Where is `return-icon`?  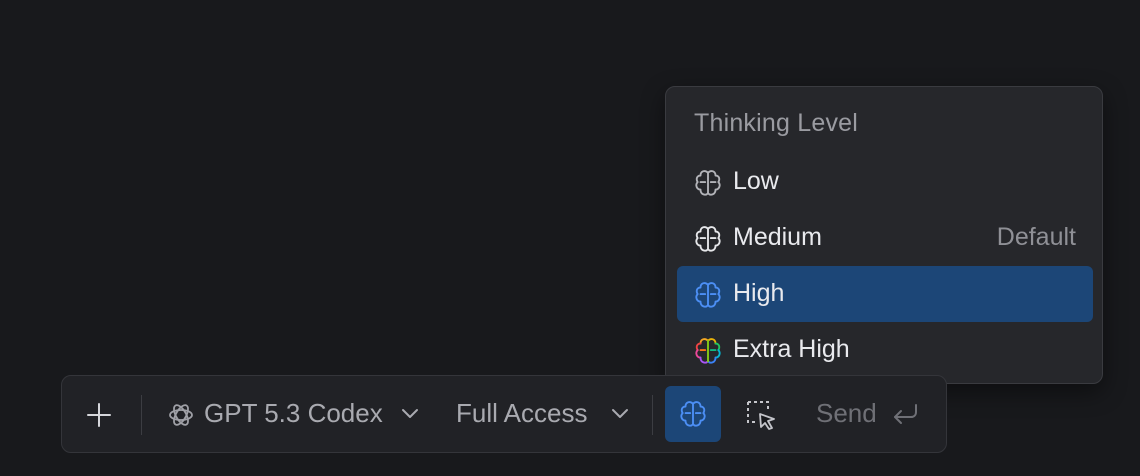
return-icon is located at coordinates (905, 414).